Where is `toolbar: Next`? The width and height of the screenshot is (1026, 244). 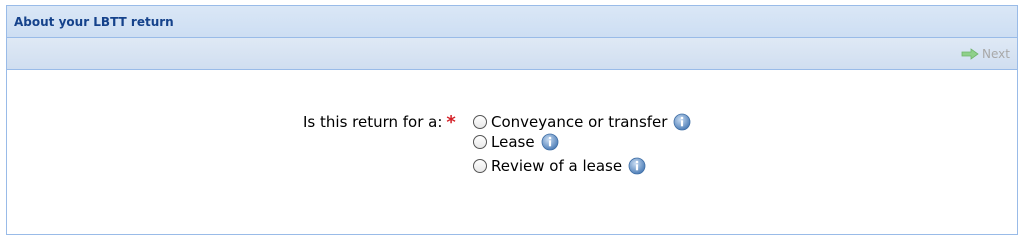 toolbar: Next is located at coordinates (512, 54).